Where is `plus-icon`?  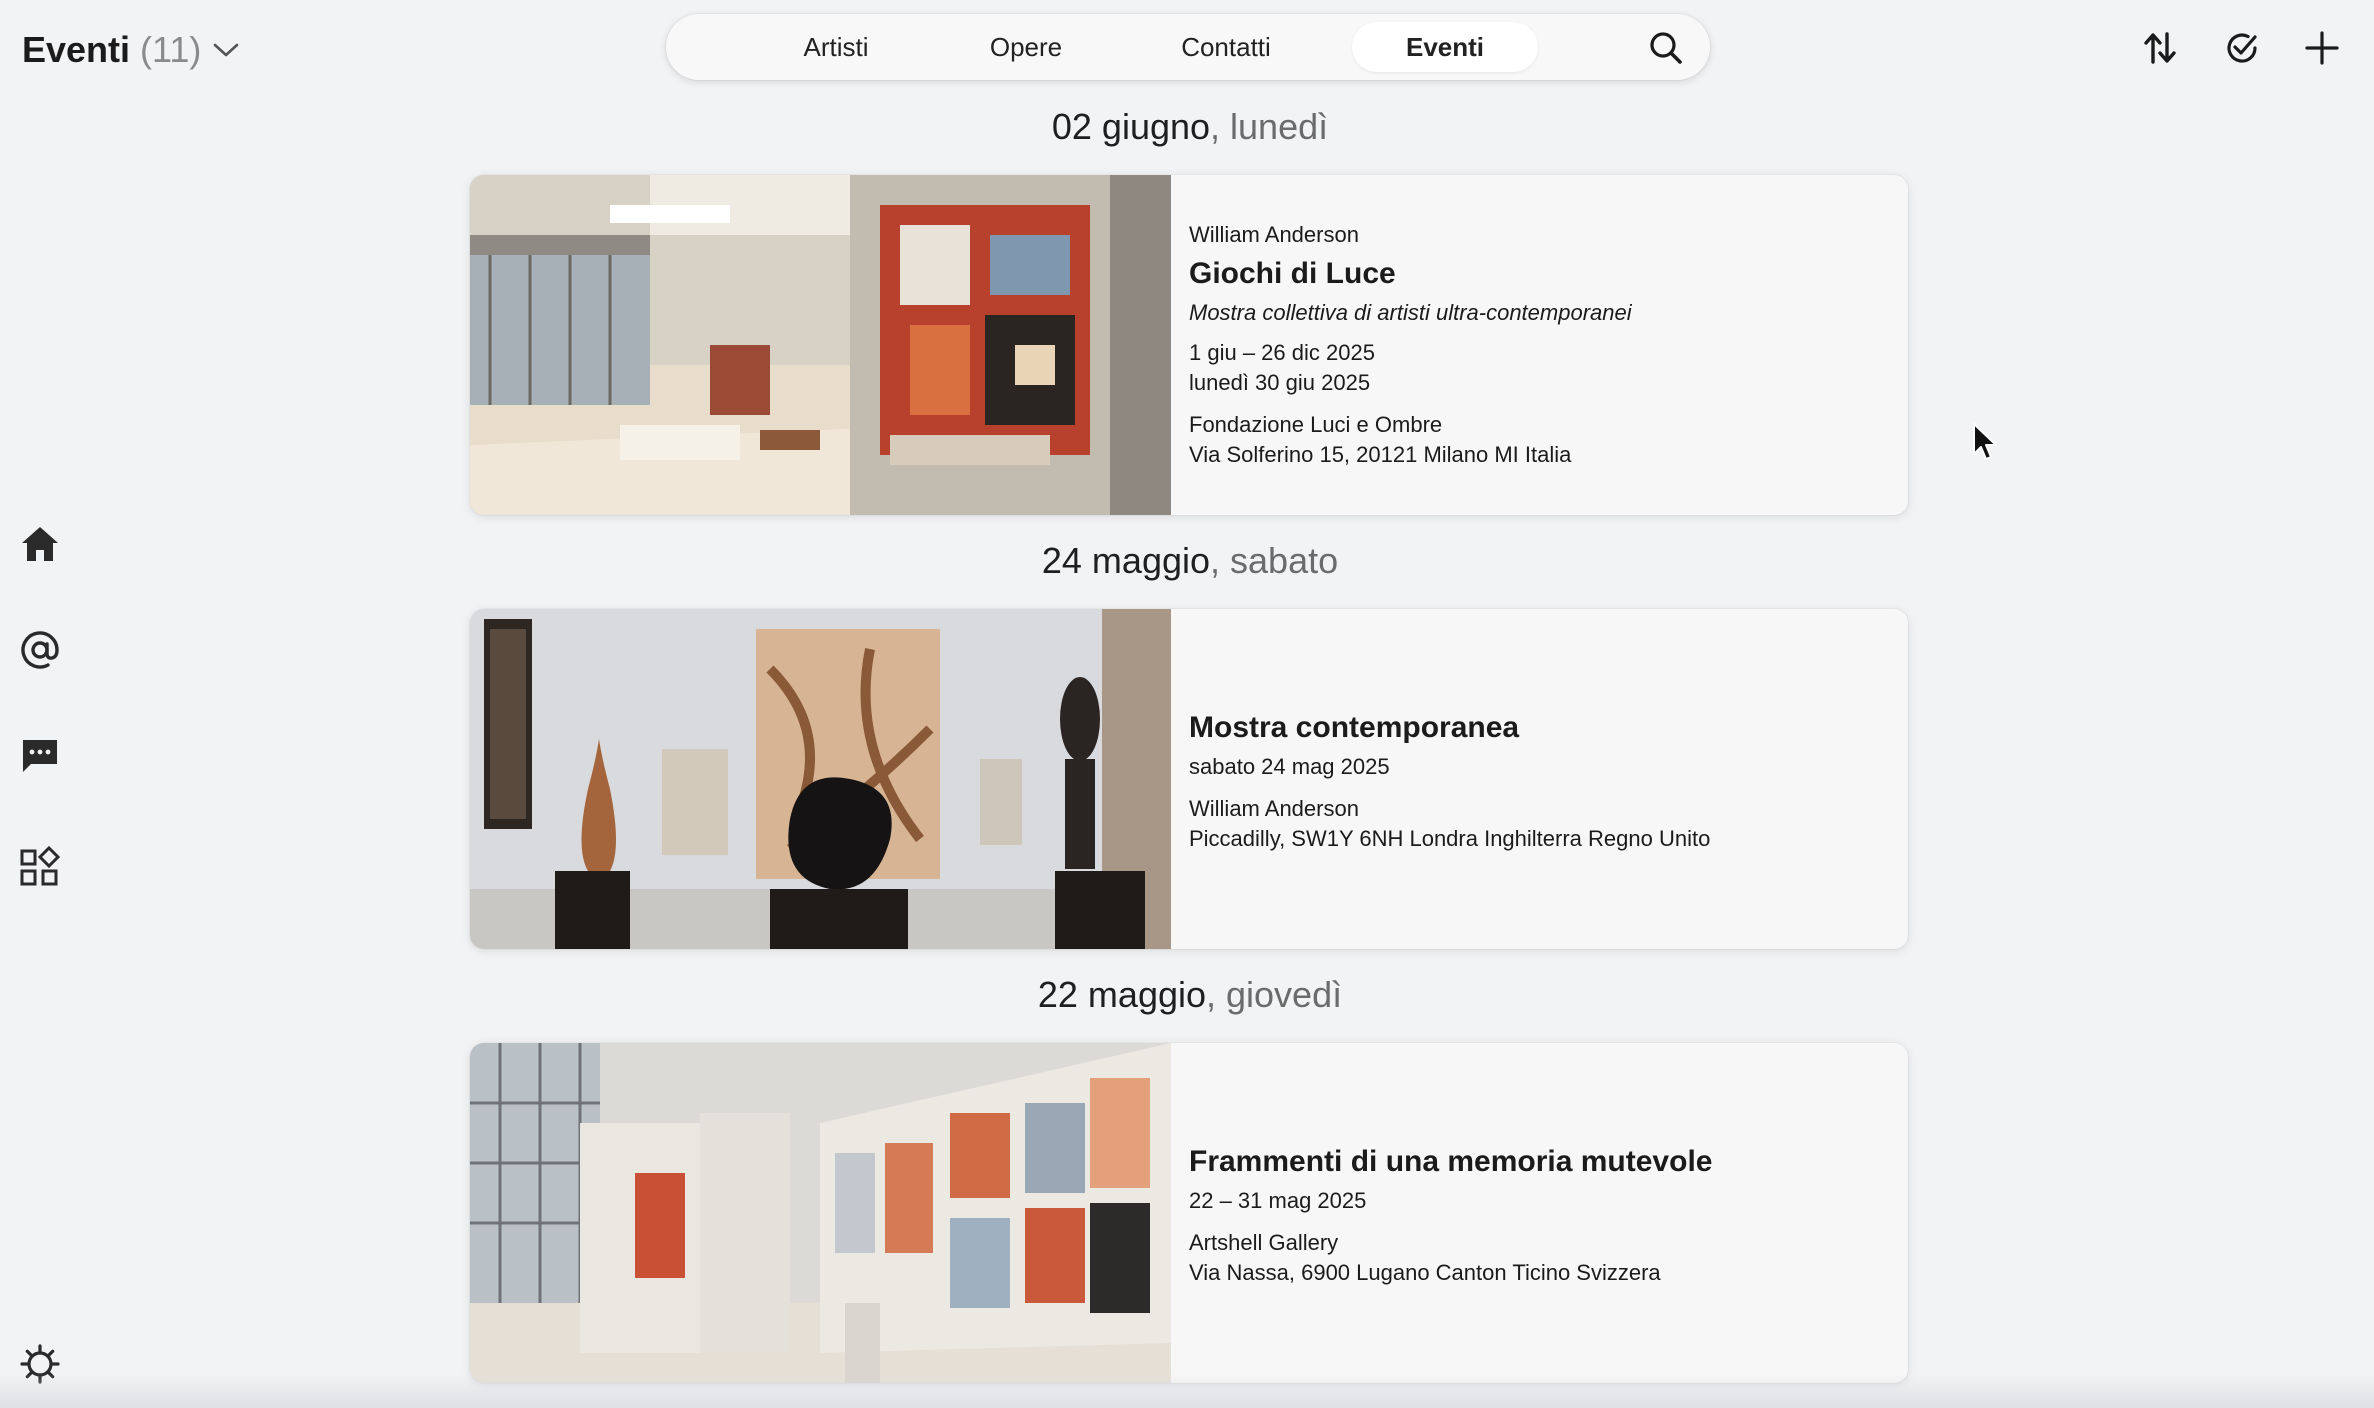 plus-icon is located at coordinates (2322, 48).